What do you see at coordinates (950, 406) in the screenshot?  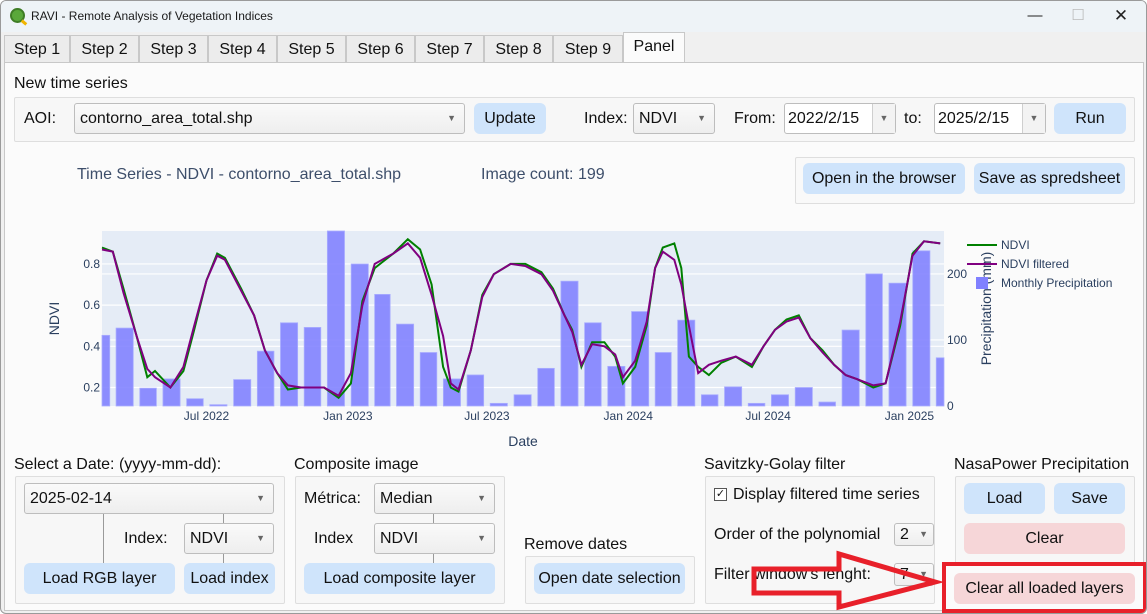 I see `y2-tick-label: 0` at bounding box center [950, 406].